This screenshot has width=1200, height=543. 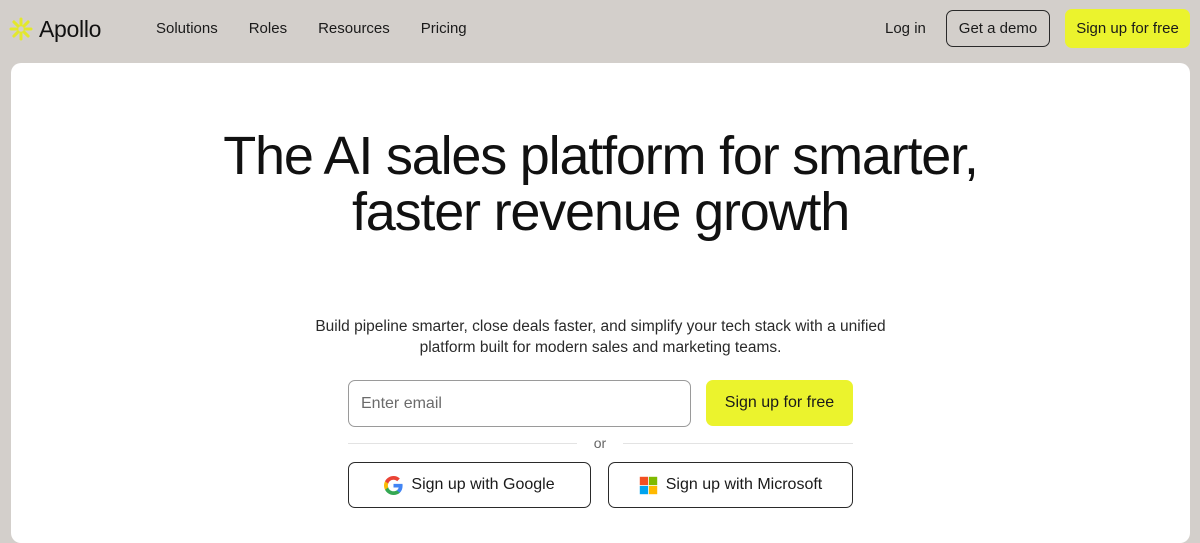 I want to click on apollo-logo: Apollo, so click(x=55, y=29).